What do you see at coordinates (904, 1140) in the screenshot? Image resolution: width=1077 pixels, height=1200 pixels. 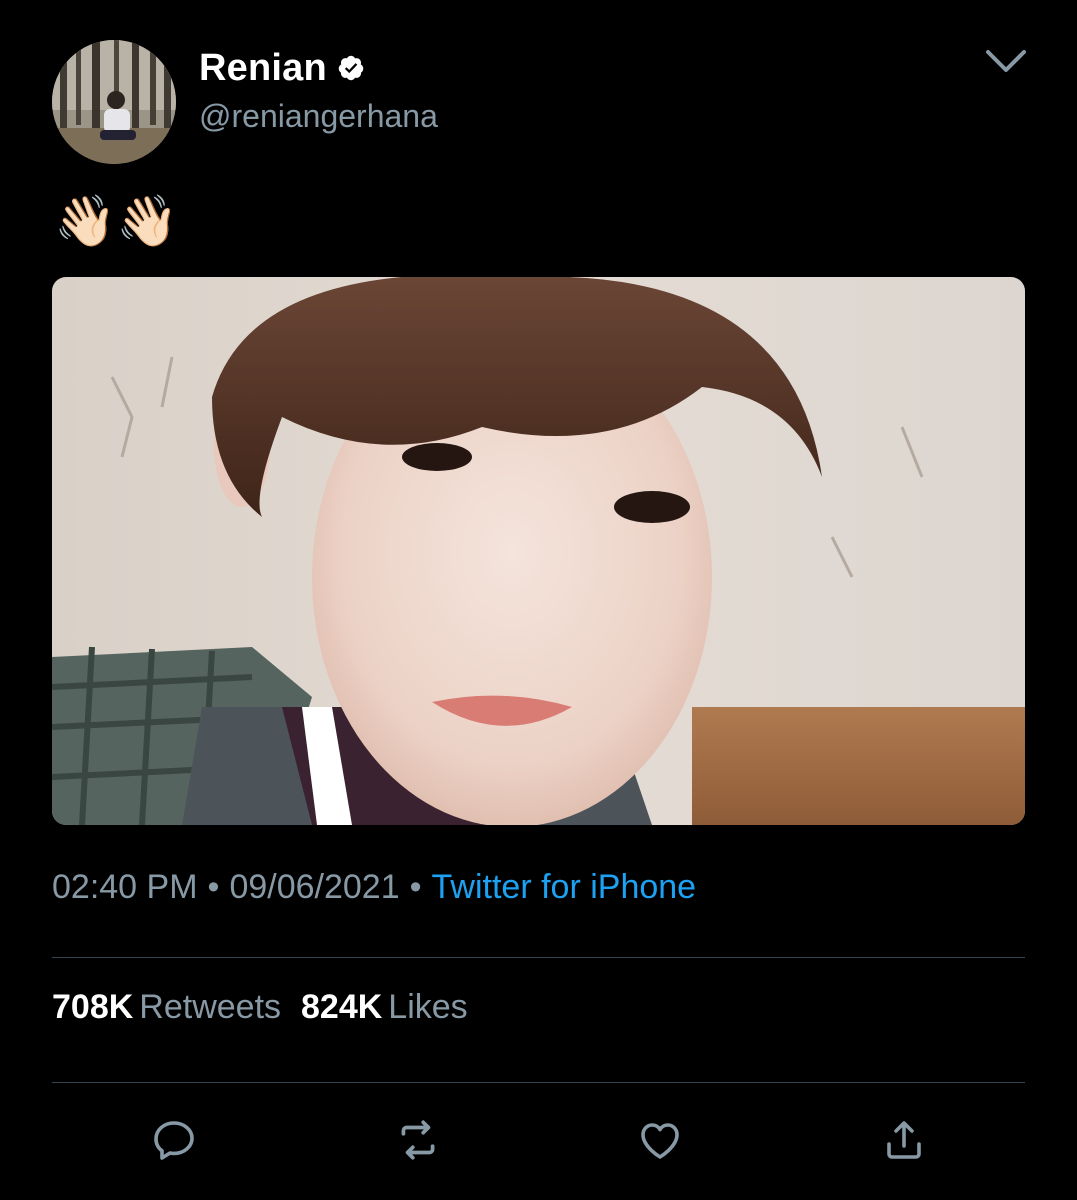 I see `share-icon` at bounding box center [904, 1140].